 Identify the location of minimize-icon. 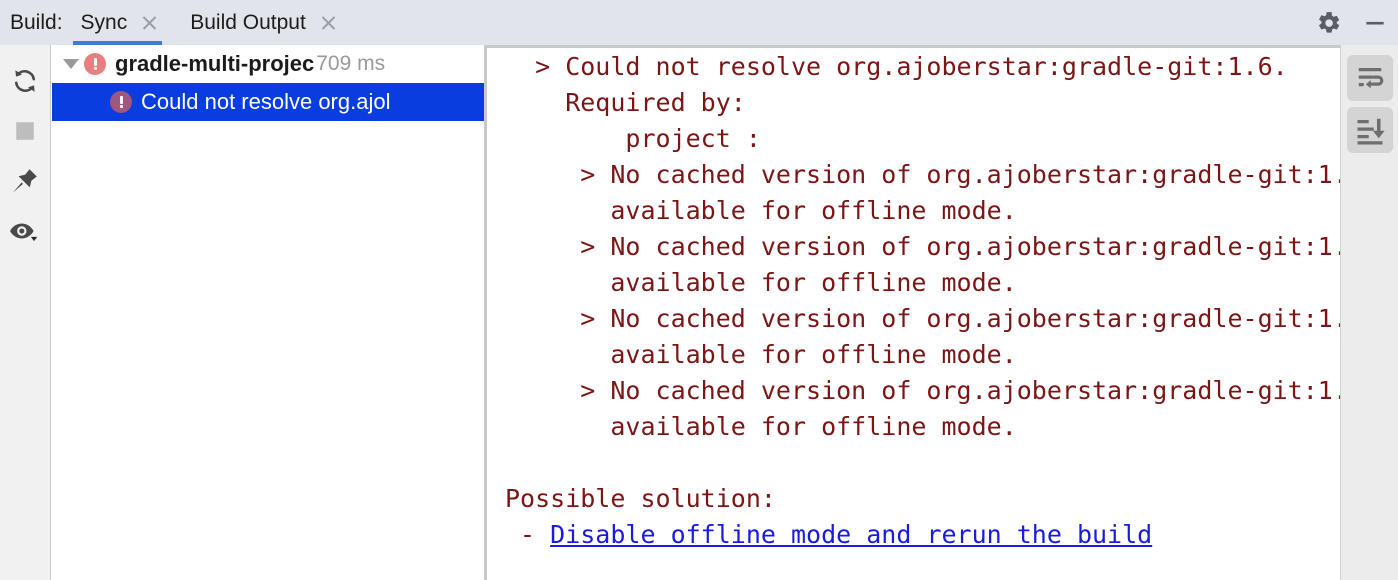
(1375, 23).